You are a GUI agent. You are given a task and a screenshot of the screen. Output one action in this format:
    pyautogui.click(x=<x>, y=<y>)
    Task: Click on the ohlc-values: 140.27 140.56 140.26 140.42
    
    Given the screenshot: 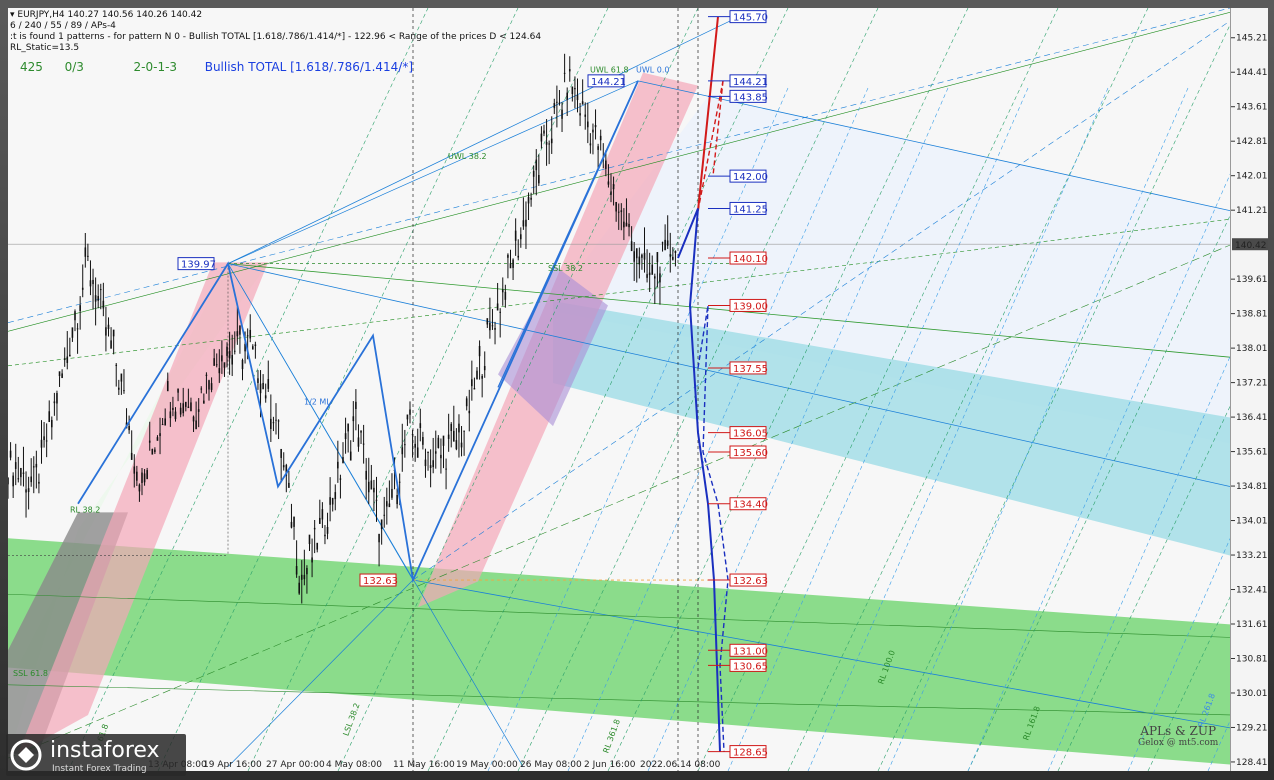 What is the action you would take?
    pyautogui.click(x=135, y=15)
    